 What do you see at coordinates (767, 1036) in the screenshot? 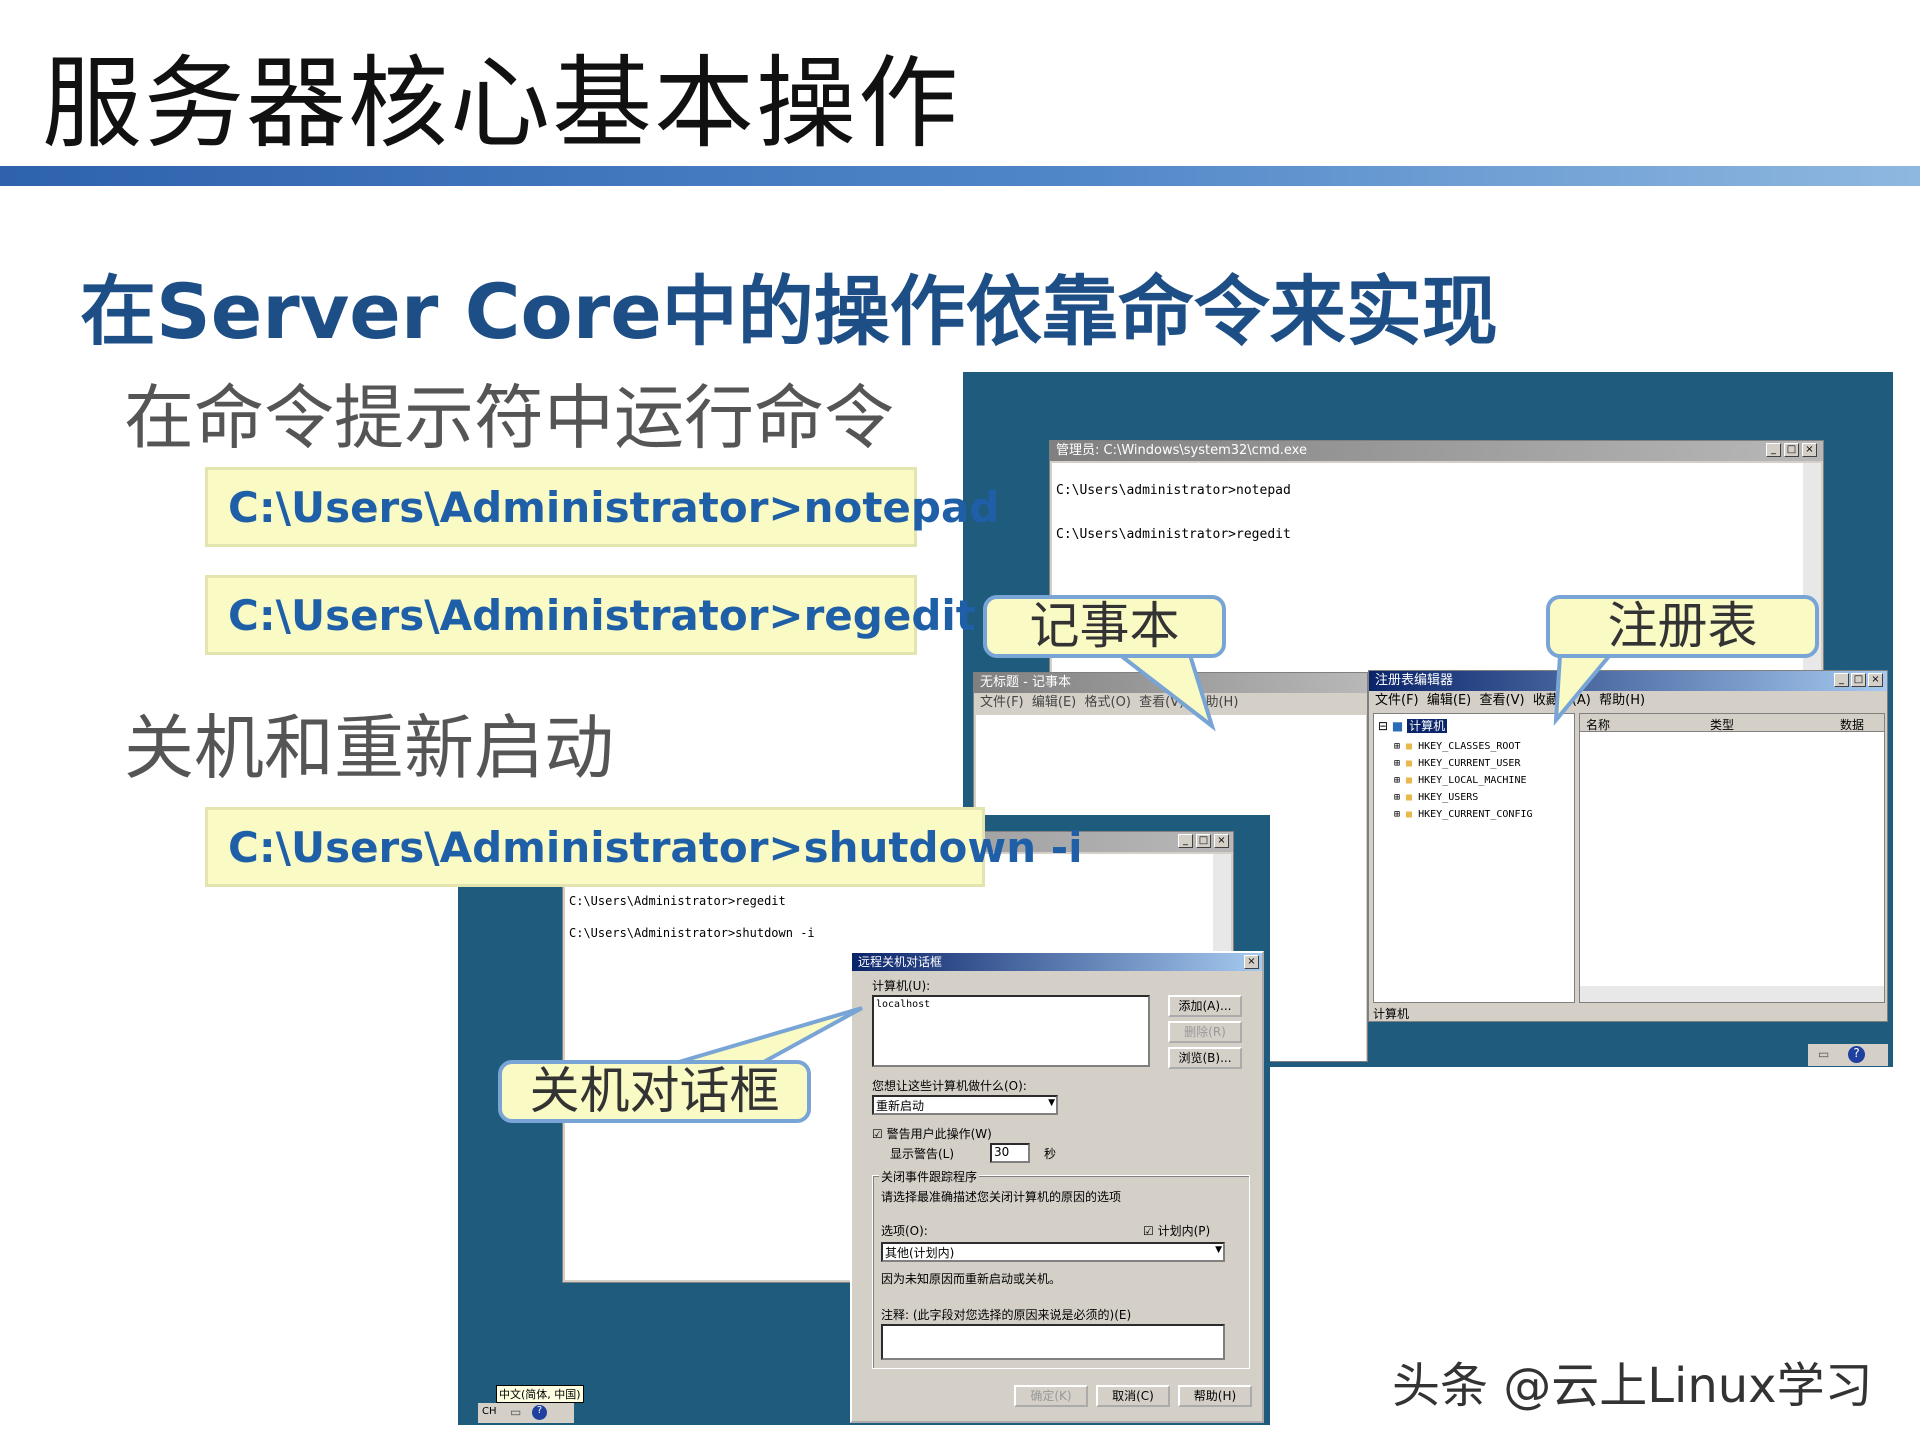
I see `shutdown-callout-pointer` at bounding box center [767, 1036].